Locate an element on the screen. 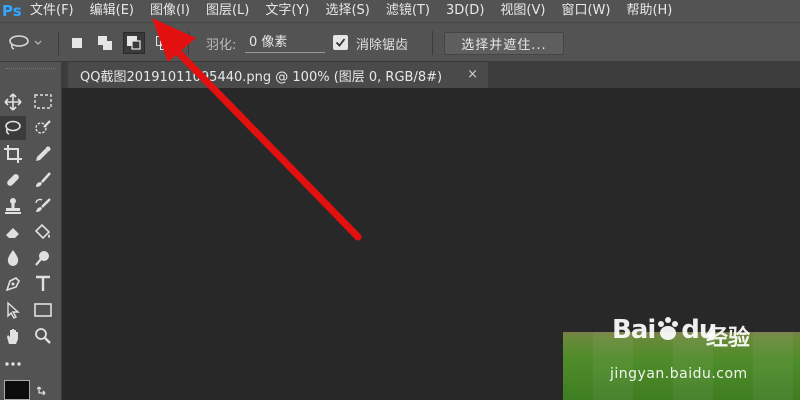 The width and height of the screenshot is (800, 400). watermark-jingyan: 经验 is located at coordinates (728, 338).